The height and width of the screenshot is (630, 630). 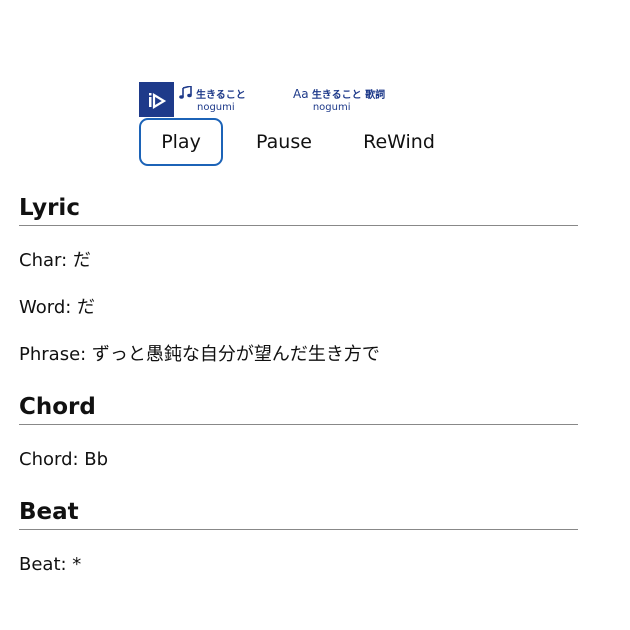 I want to click on font-aa-icon: Aa, so click(x=301, y=93).